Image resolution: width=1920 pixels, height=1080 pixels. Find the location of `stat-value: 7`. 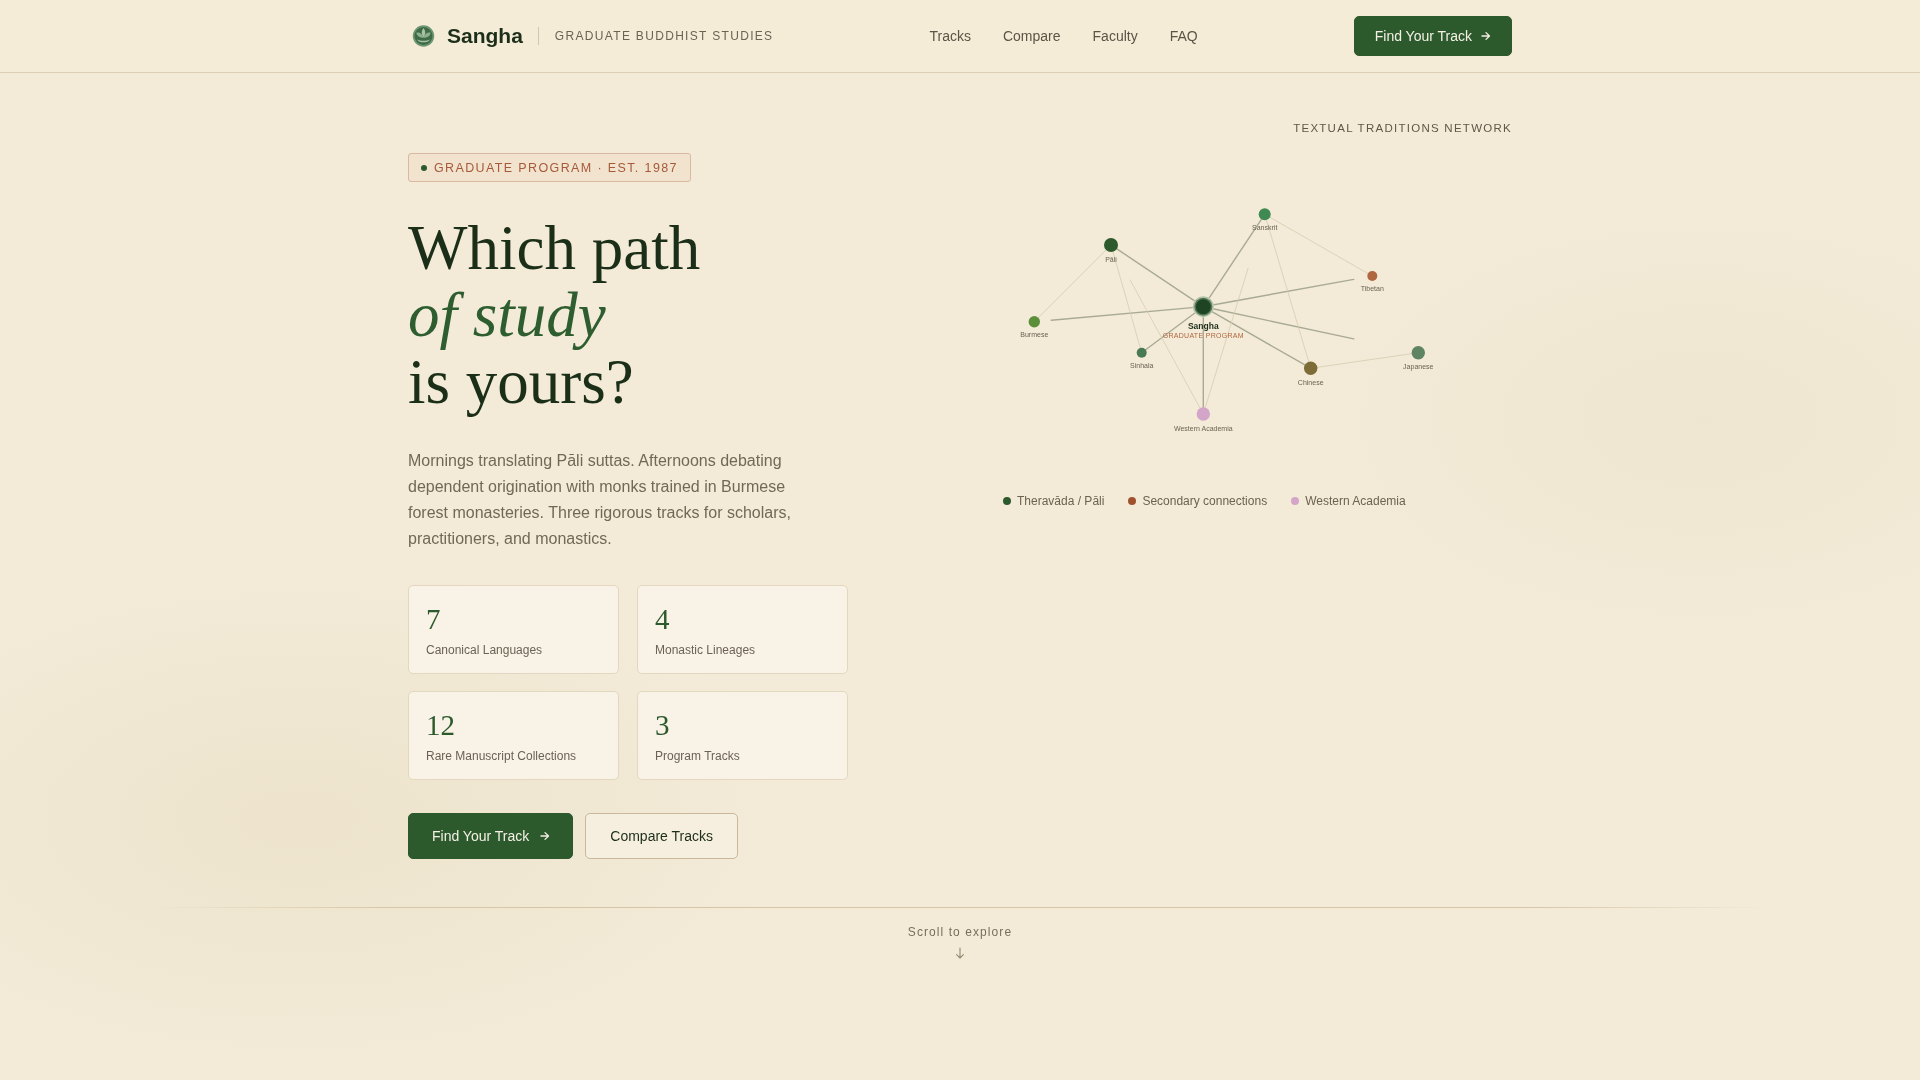

stat-value: 7 is located at coordinates (434, 619).